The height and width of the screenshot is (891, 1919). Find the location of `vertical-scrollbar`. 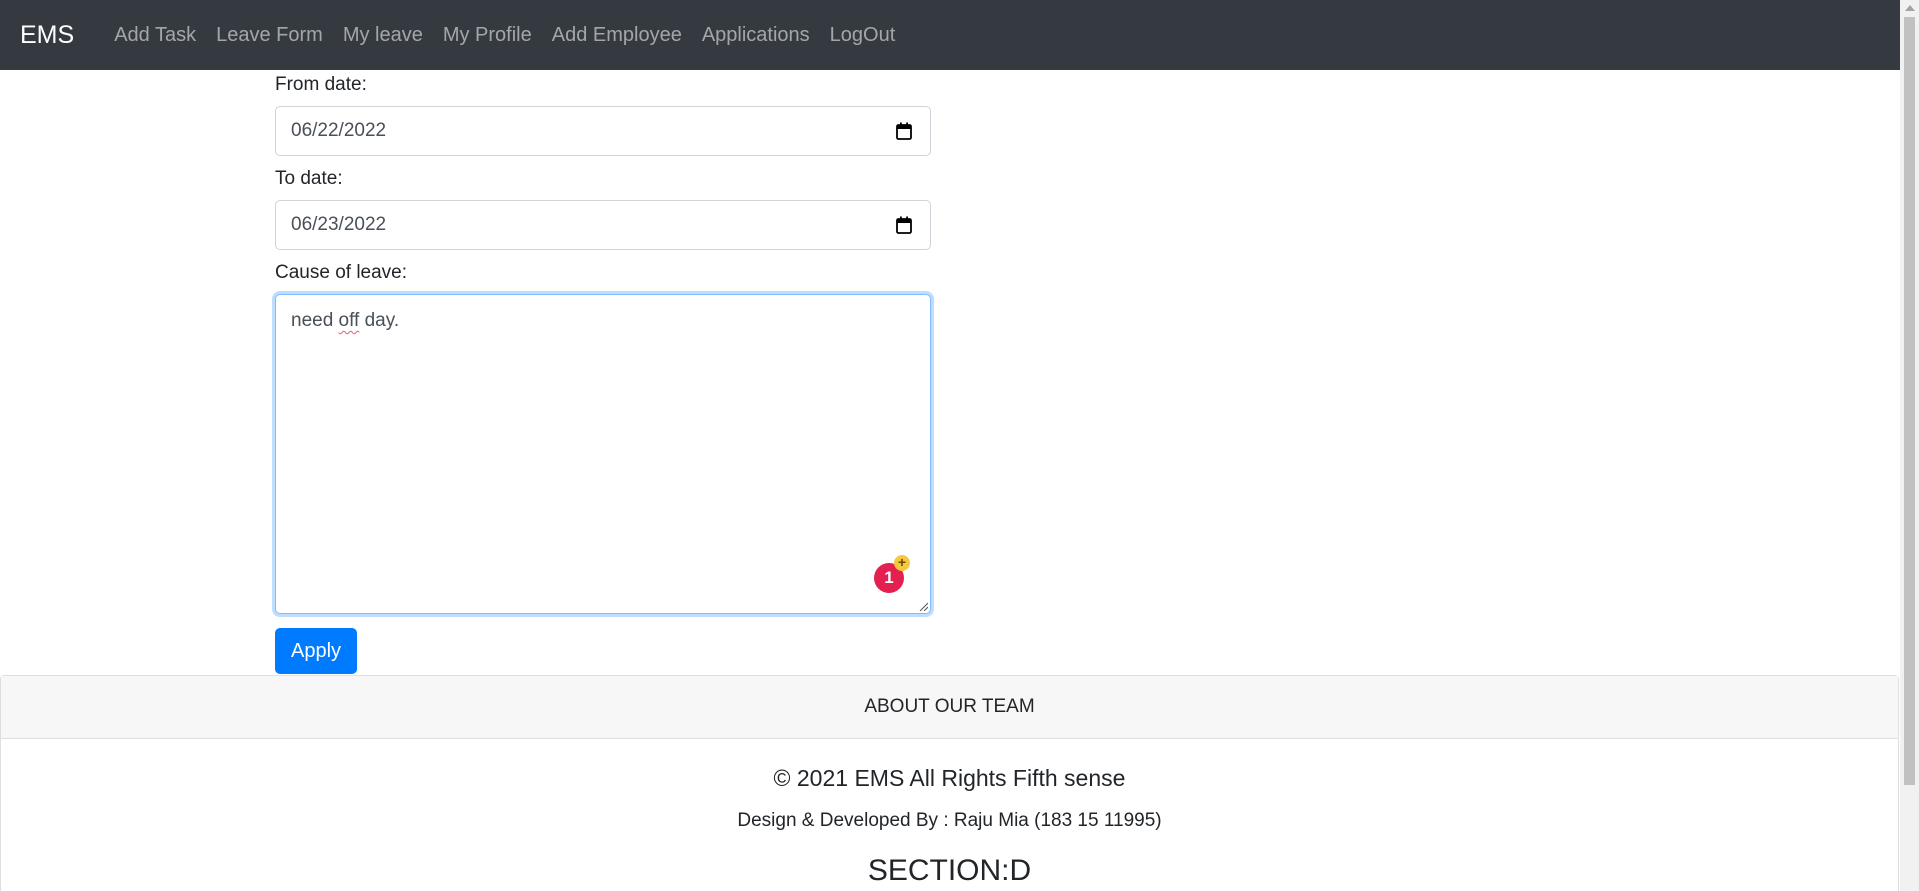

vertical-scrollbar is located at coordinates (1909, 445).